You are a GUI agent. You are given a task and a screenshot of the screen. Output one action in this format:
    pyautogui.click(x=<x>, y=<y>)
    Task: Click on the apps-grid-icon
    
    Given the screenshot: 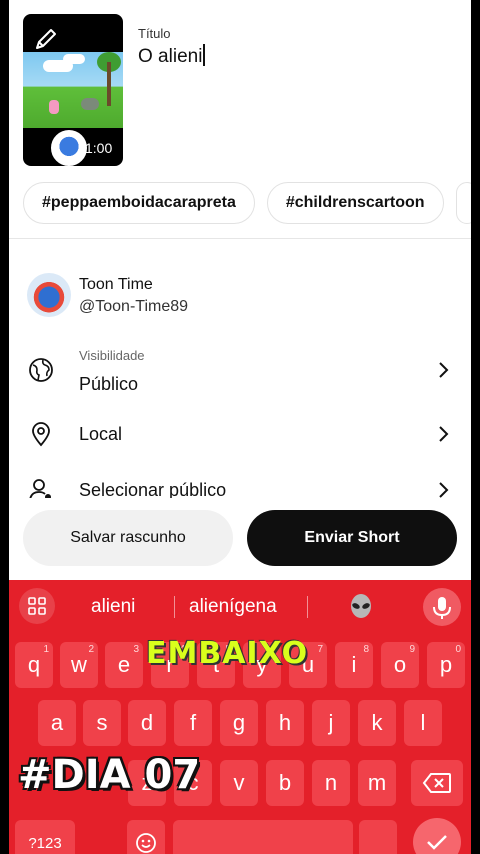 What is the action you would take?
    pyautogui.click(x=37, y=606)
    